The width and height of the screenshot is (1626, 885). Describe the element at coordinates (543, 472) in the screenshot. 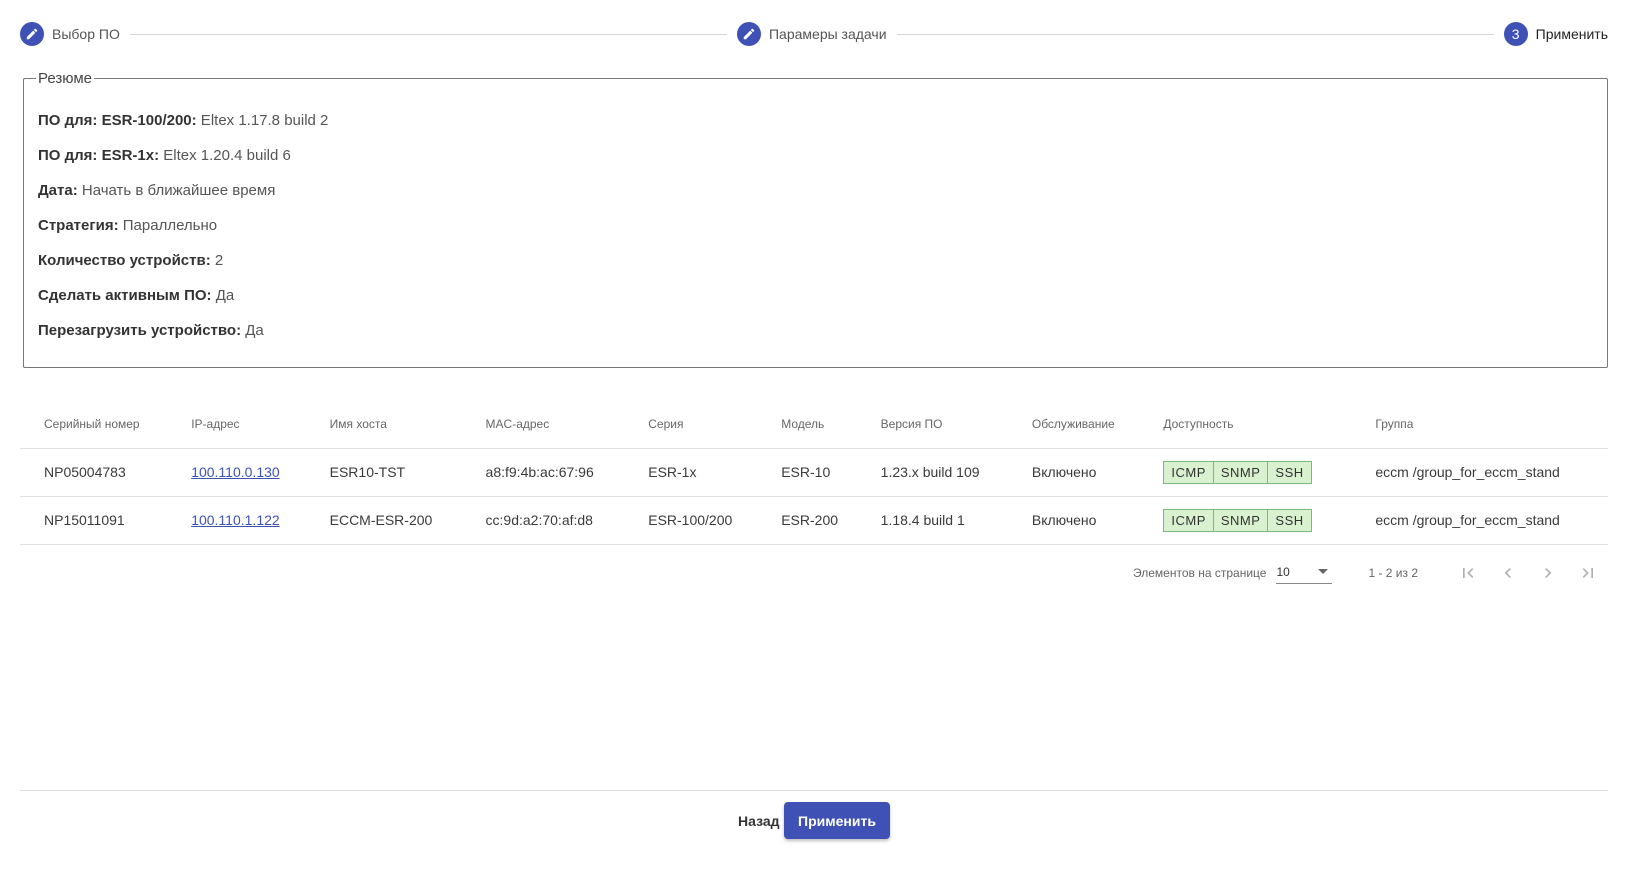

I see `cell-mac: a8:f9:4b:ac:67:96` at that location.